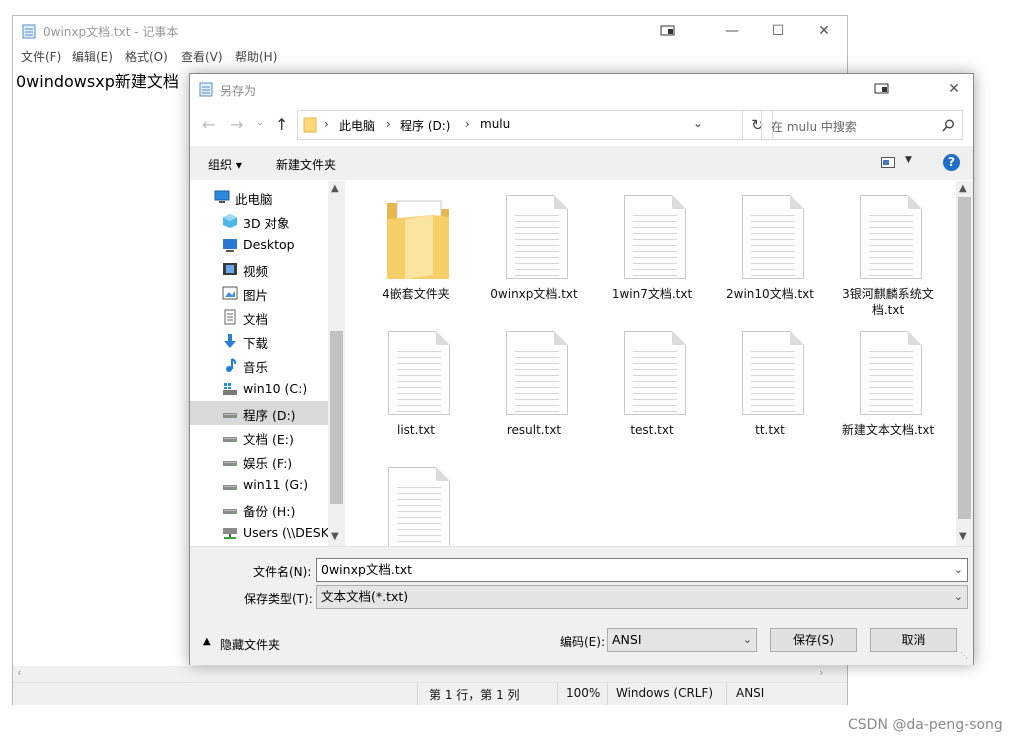 Image resolution: width=1036 pixels, height=745 pixels. I want to click on close-button: ✕, so click(824, 31).